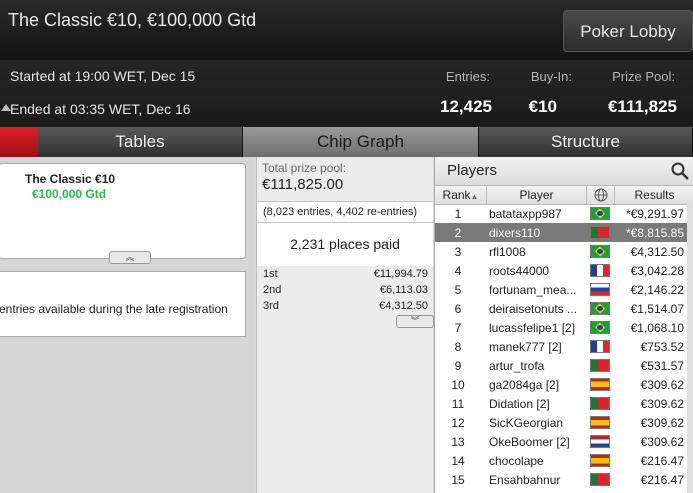  I want to click on player-rank: 9, so click(458, 366).